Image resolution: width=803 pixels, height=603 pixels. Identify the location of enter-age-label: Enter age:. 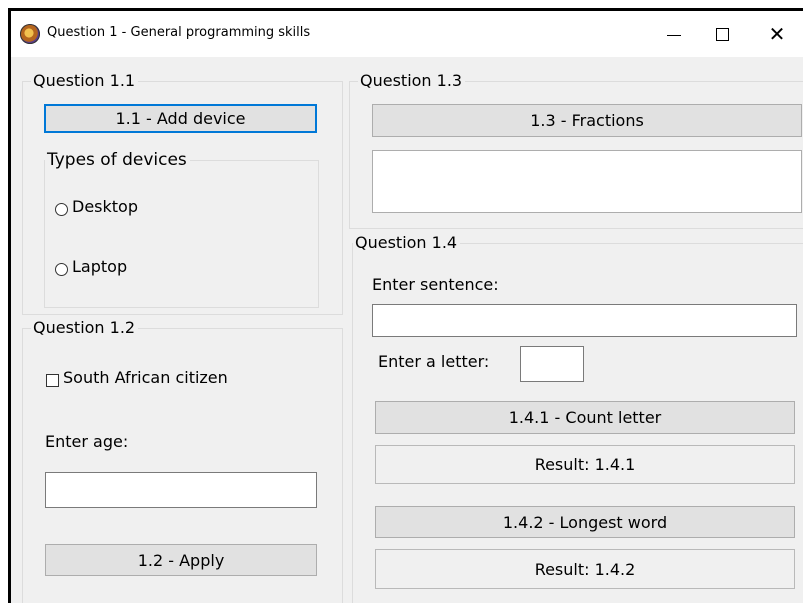
(87, 441).